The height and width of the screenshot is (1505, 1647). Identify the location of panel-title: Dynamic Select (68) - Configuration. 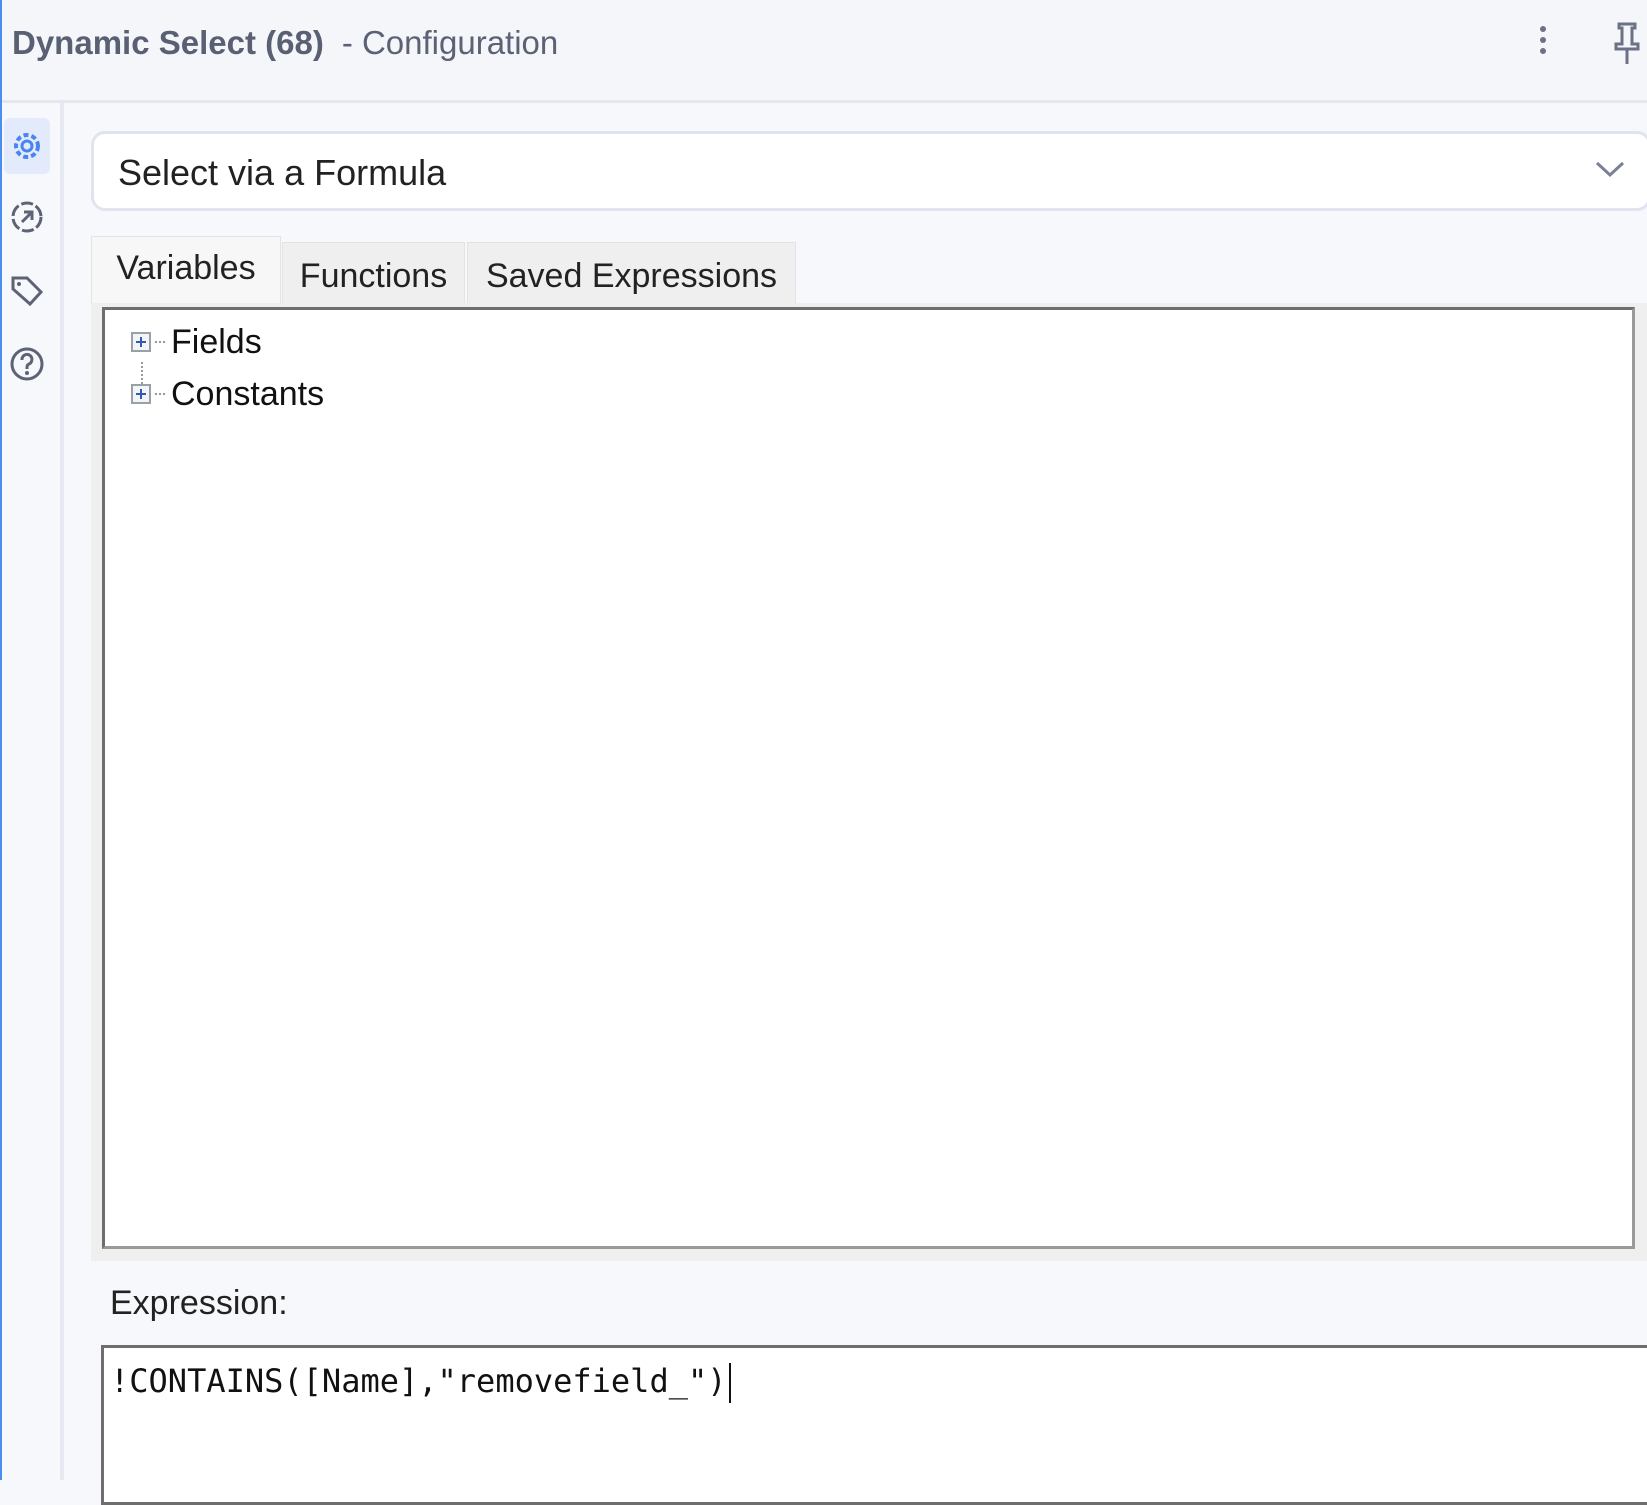
(285, 43).